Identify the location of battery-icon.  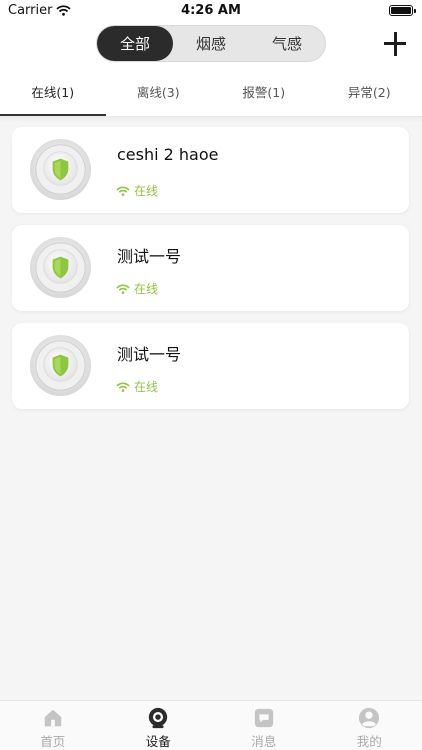
(402, 10).